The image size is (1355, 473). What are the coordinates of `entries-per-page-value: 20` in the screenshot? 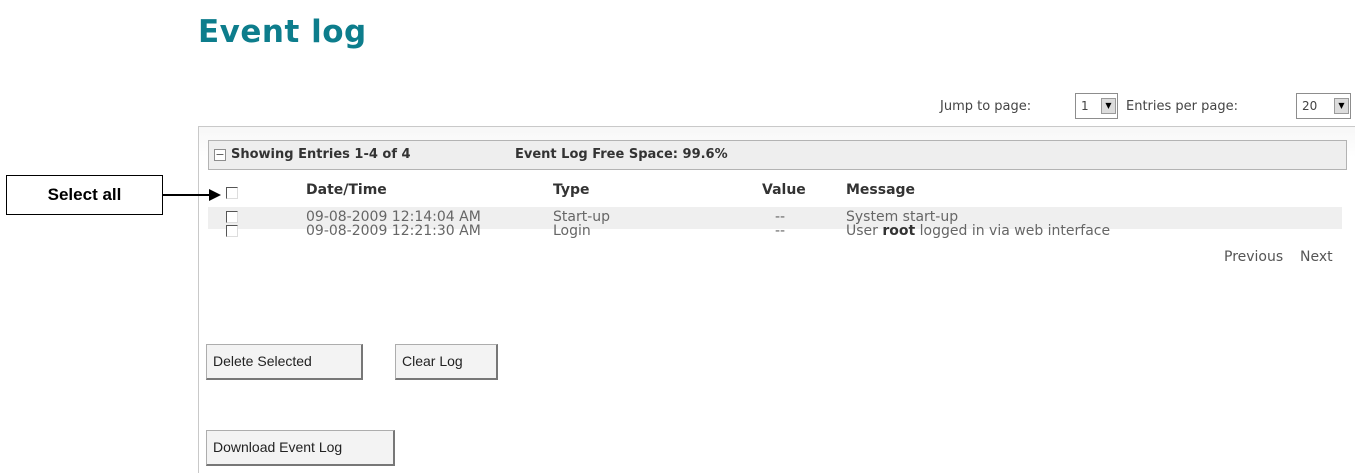 It's located at (1310, 106).